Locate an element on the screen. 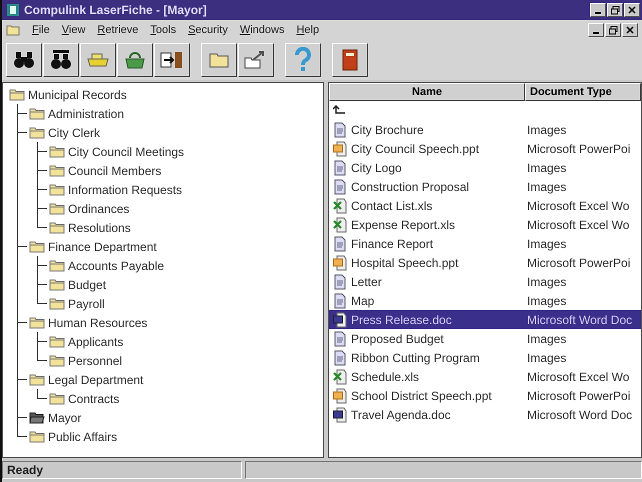 This screenshot has width=642, height=482. menu-item: Retrieve is located at coordinates (117, 30).